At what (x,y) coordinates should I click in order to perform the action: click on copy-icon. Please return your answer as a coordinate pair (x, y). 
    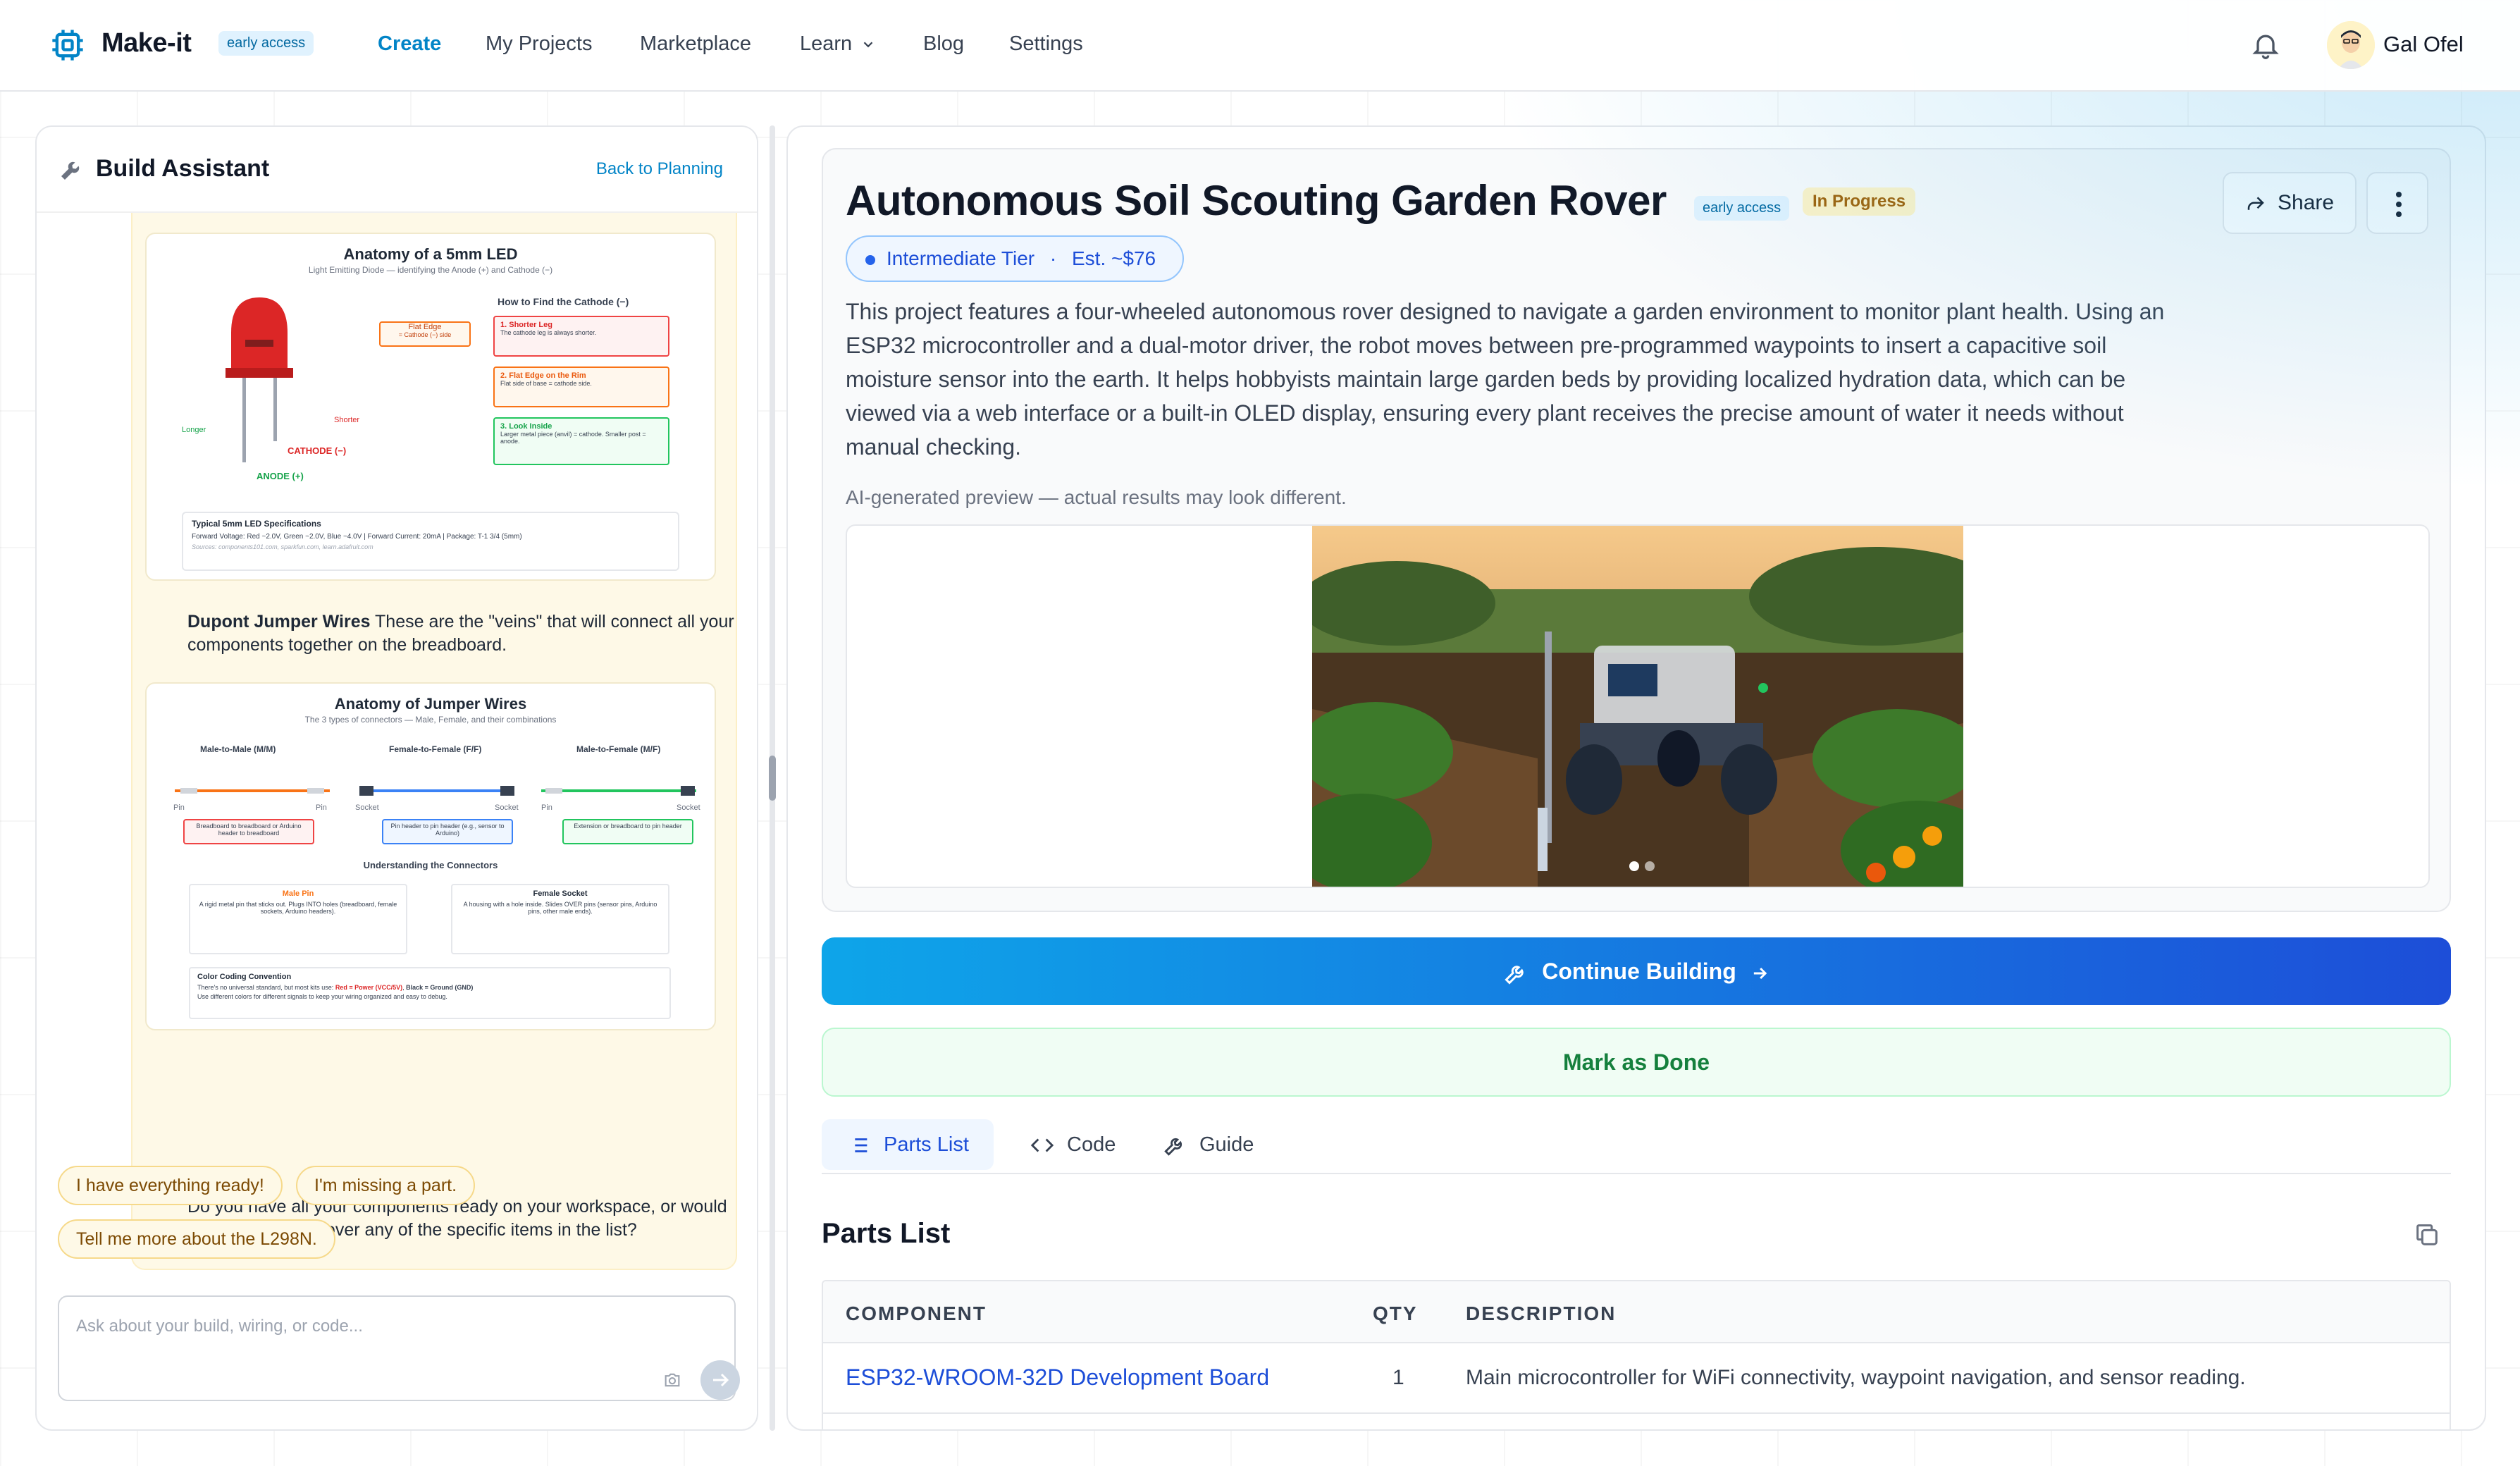
    Looking at the image, I should click on (2427, 1235).